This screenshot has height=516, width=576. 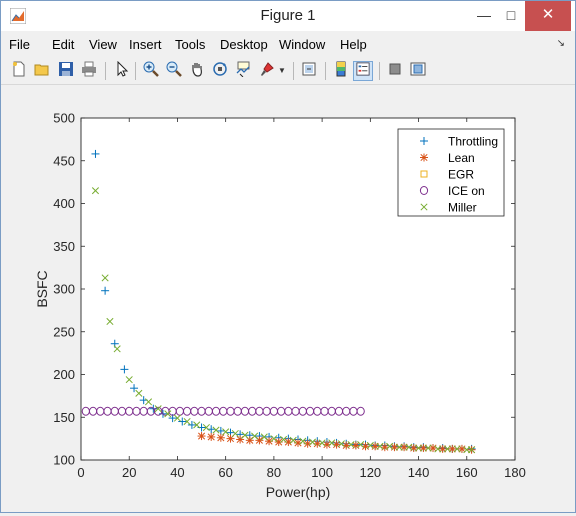 I want to click on x-tick-label: 100, so click(x=322, y=472).